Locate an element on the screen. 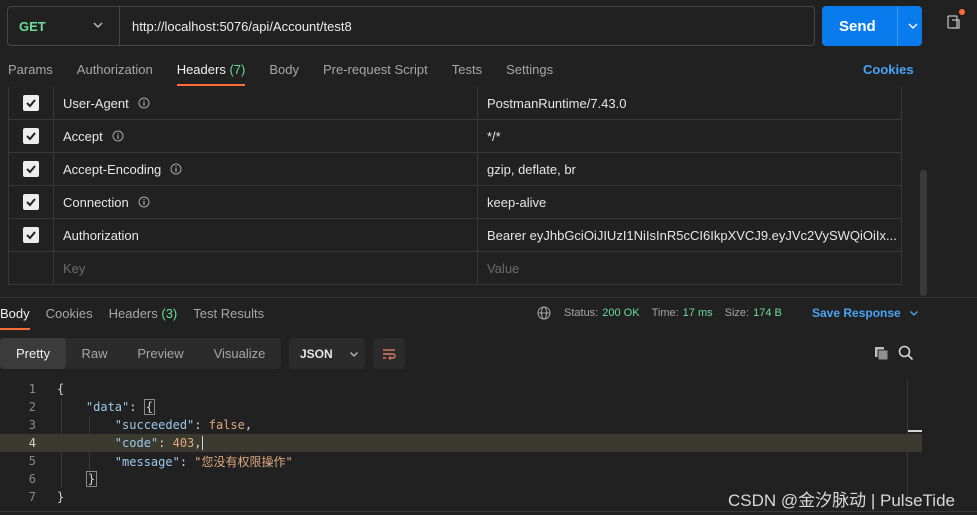 This screenshot has width=977, height=515. line-number: 2 is located at coordinates (32, 407).